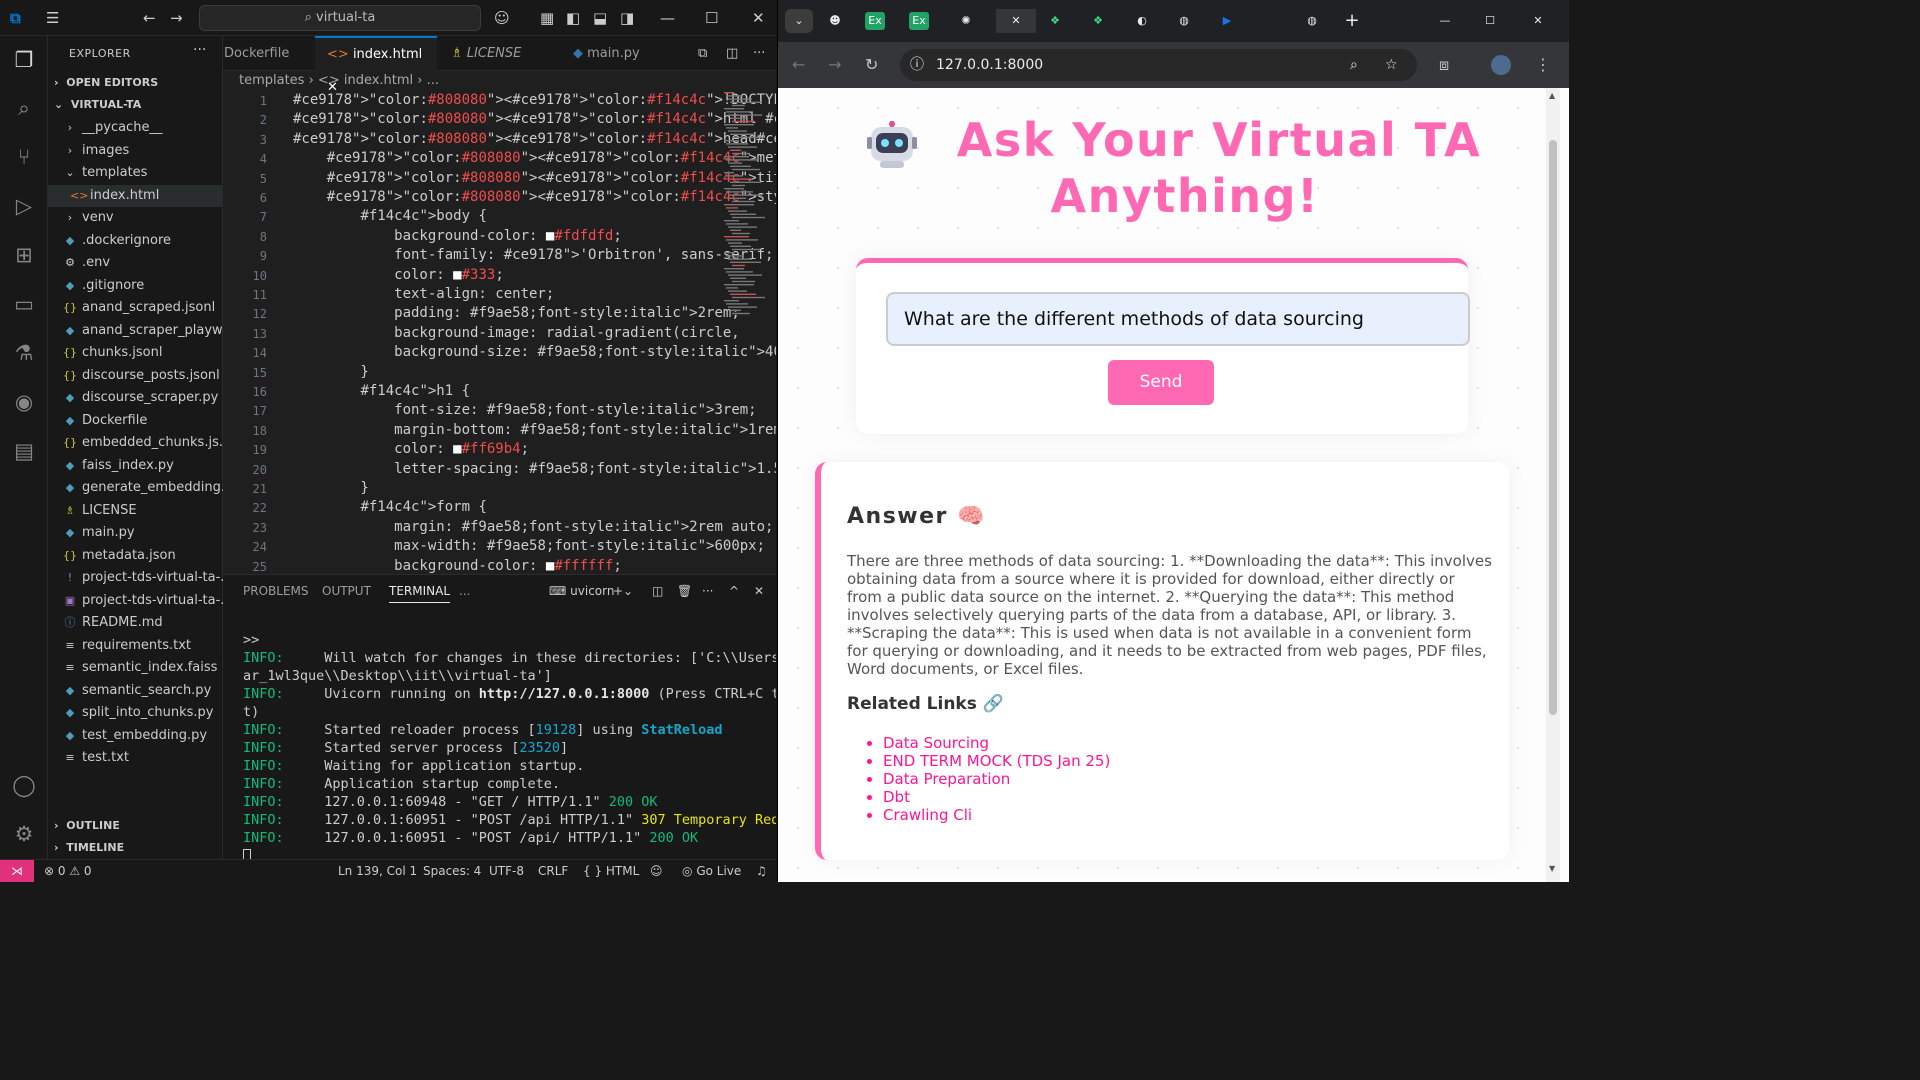 This screenshot has width=1920, height=1080. Describe the element at coordinates (734, 591) in the screenshot. I see `maximize-panel-icon: ^` at that location.